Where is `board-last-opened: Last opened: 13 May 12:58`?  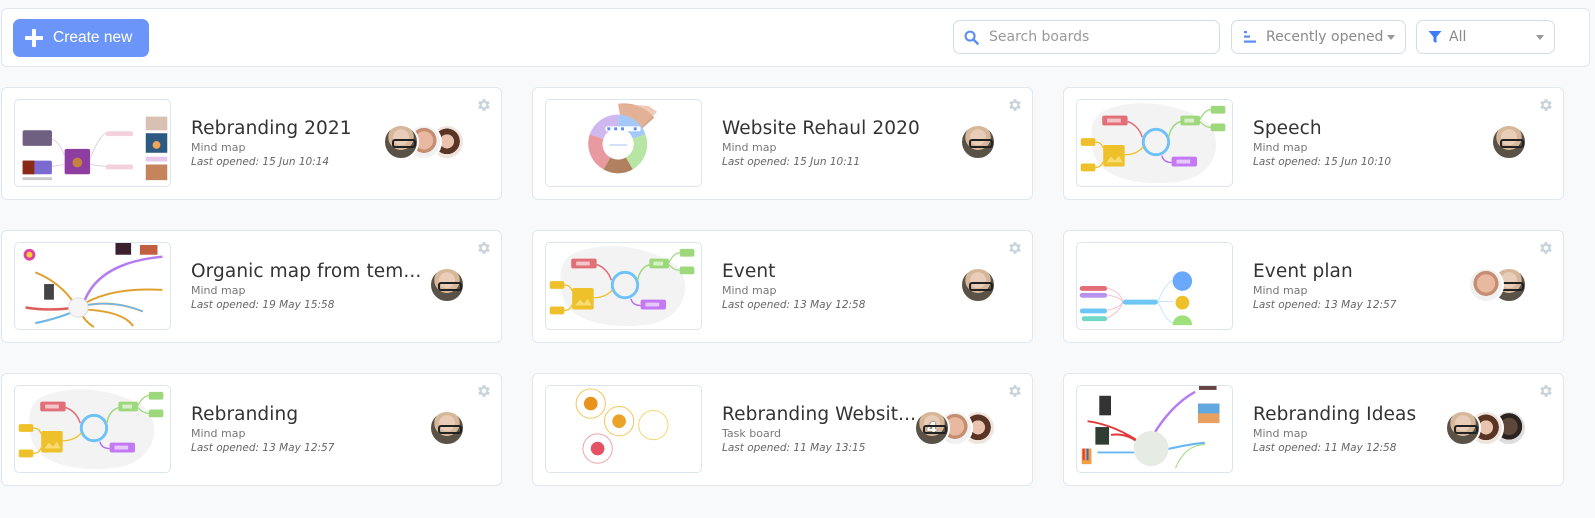 board-last-opened: Last opened: 13 May 12:58 is located at coordinates (794, 305).